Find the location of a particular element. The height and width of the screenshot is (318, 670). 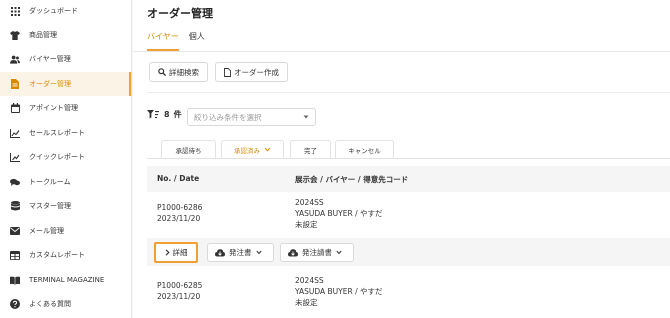

tab-buyer: バイヤー is located at coordinates (163, 41).